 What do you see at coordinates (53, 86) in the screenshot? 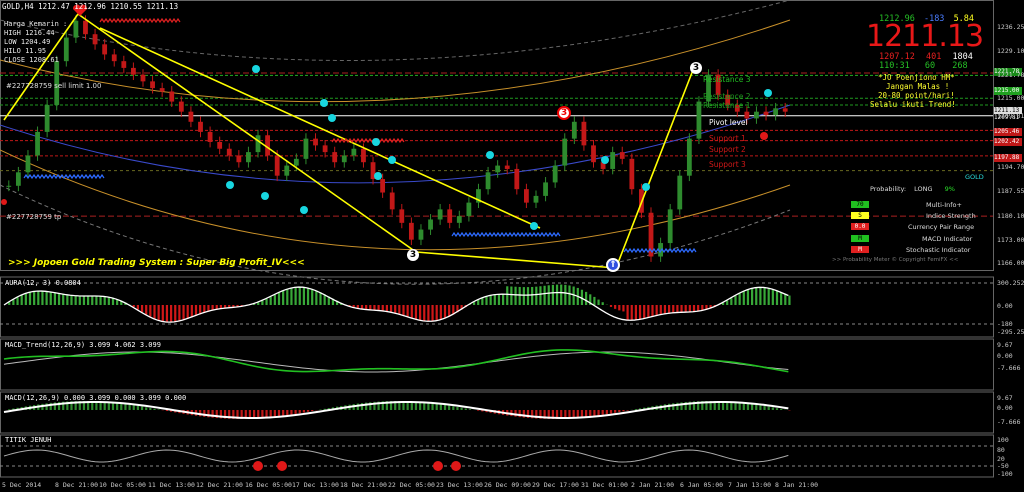
I see `sell-order-label: #227728759 sell limit 1.00` at bounding box center [53, 86].